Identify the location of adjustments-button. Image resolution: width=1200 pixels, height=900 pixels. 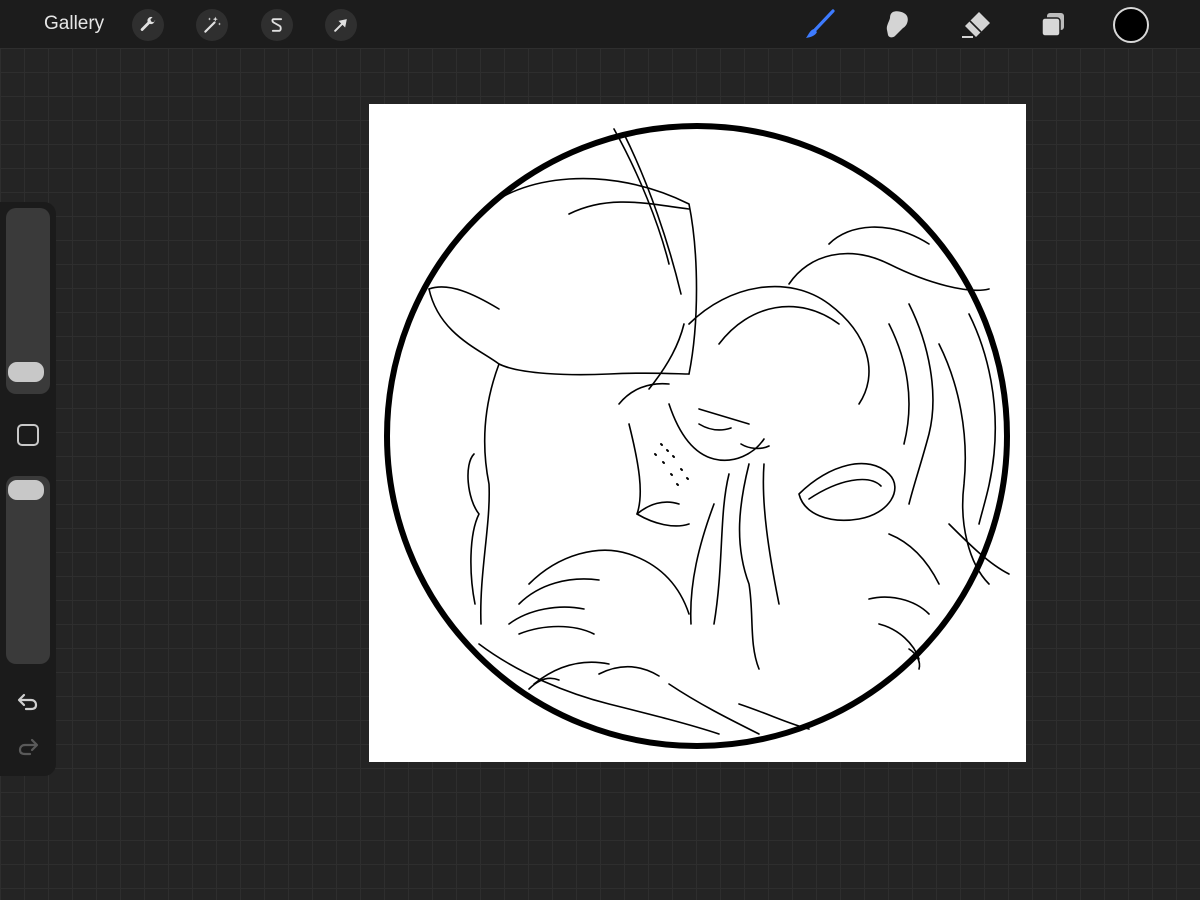
(212, 25).